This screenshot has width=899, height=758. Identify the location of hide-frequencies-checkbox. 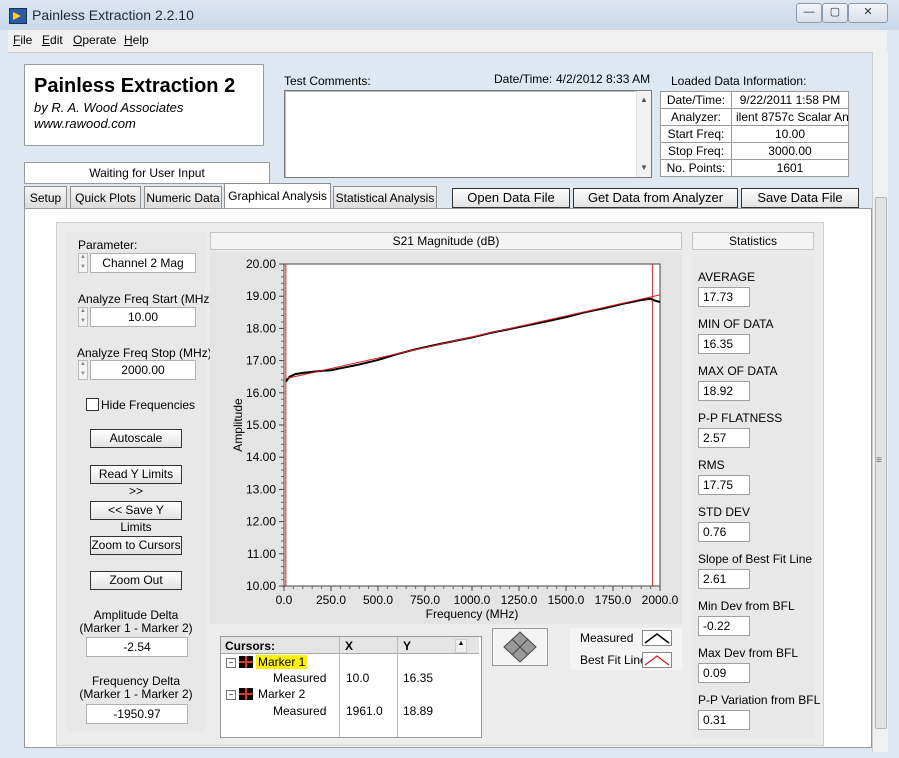
(92, 404).